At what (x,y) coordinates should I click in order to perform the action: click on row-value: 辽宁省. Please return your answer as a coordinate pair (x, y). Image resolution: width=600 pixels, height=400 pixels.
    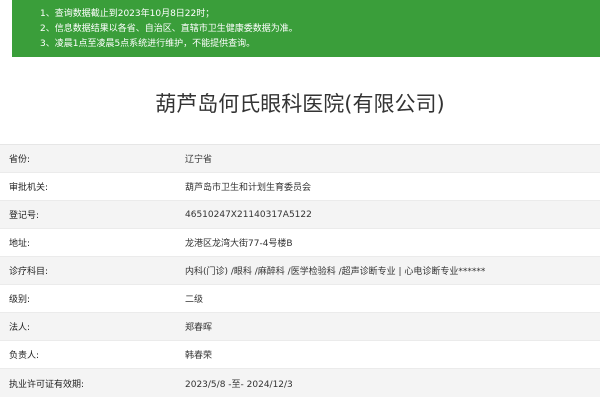
    Looking at the image, I should click on (199, 160).